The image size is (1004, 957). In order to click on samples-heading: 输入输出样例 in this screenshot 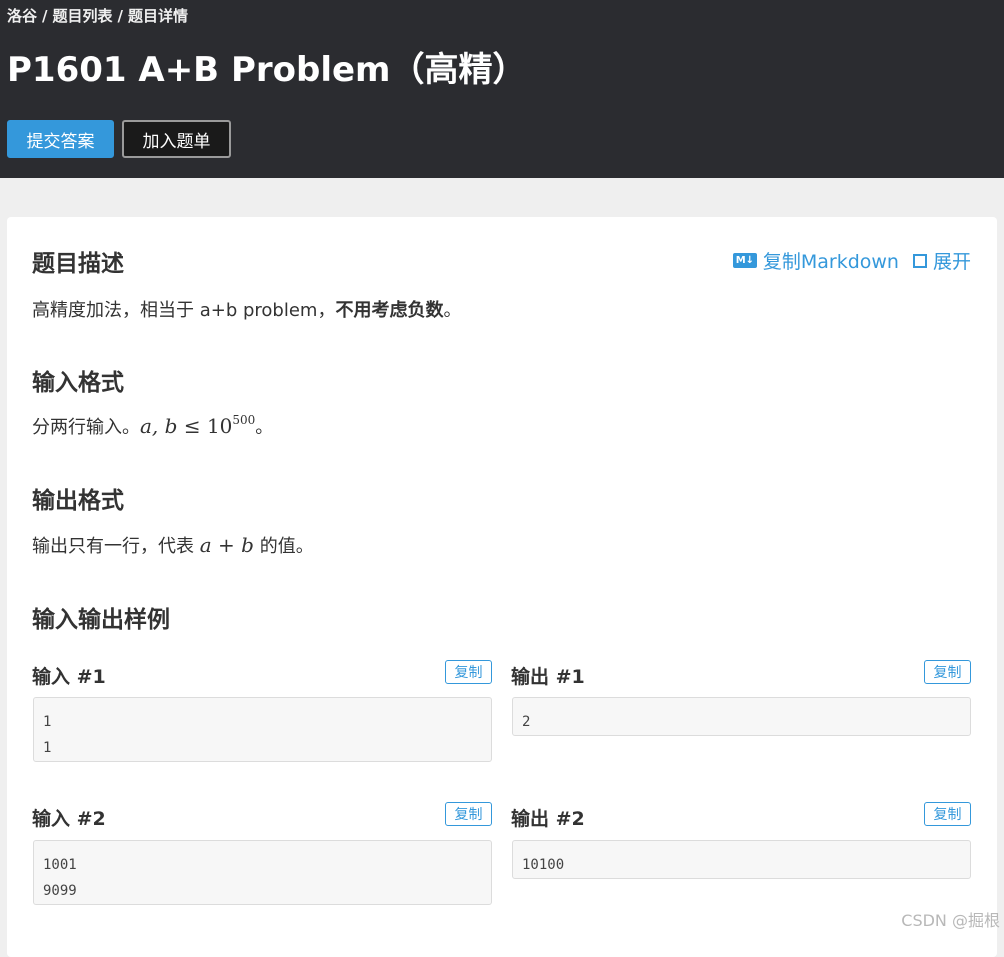, I will do `click(101, 620)`.